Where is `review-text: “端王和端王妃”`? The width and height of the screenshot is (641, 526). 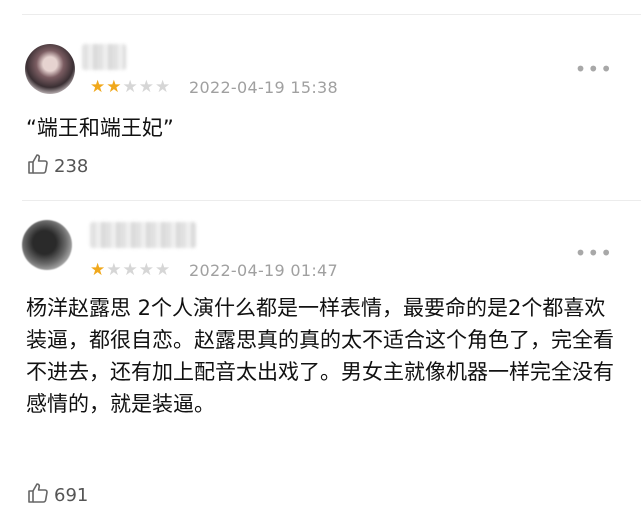 review-text: “端王和端王妃” is located at coordinates (100, 128).